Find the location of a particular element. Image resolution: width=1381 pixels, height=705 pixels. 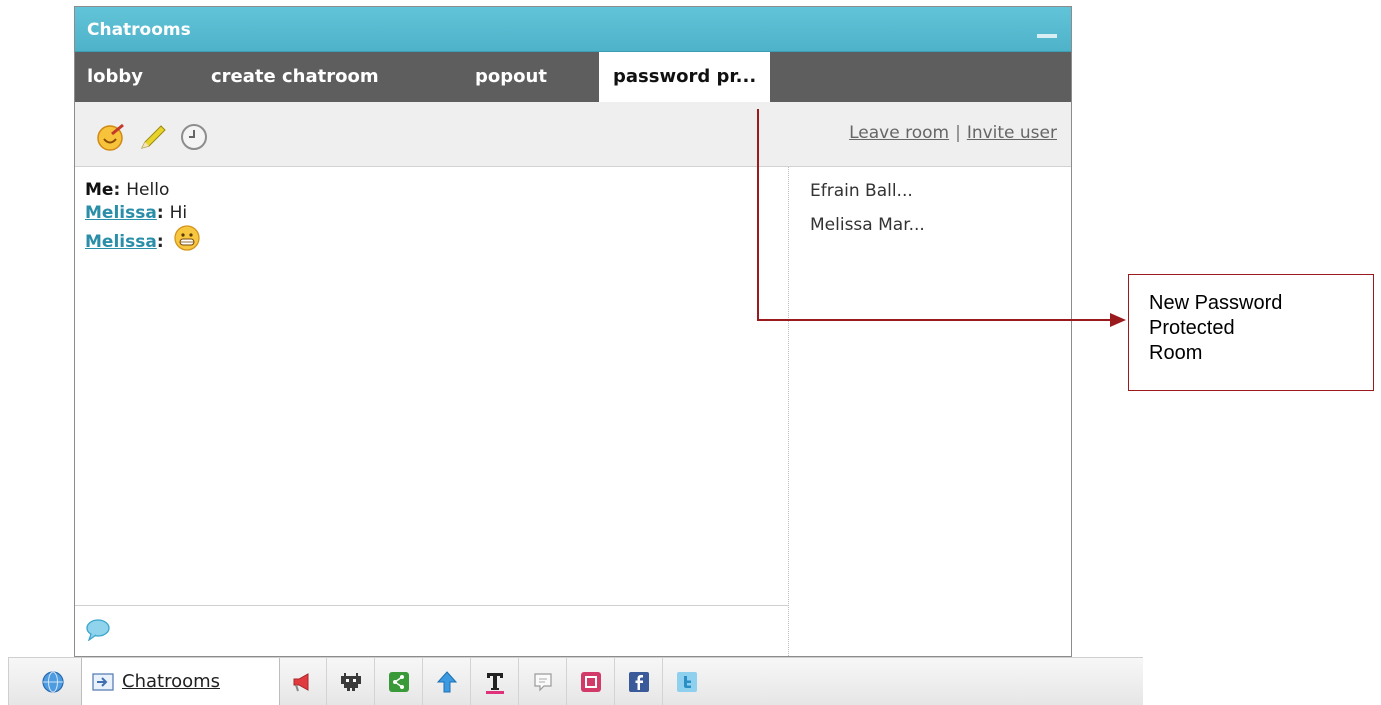

clock-icon is located at coordinates (194, 139).